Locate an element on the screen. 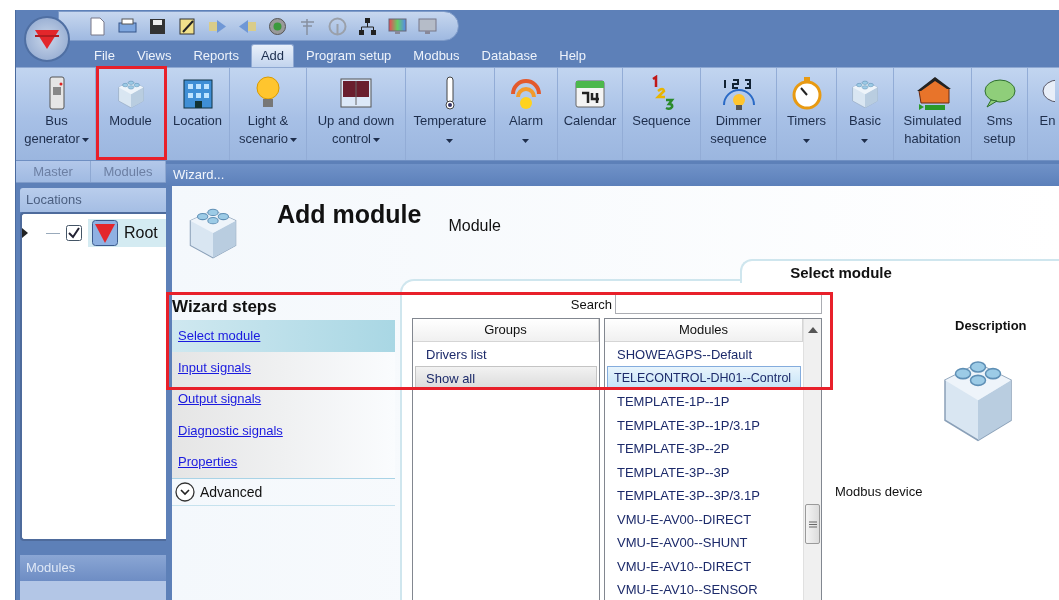 This screenshot has width=1059, height=600. stopwatch-icon is located at coordinates (806, 93).